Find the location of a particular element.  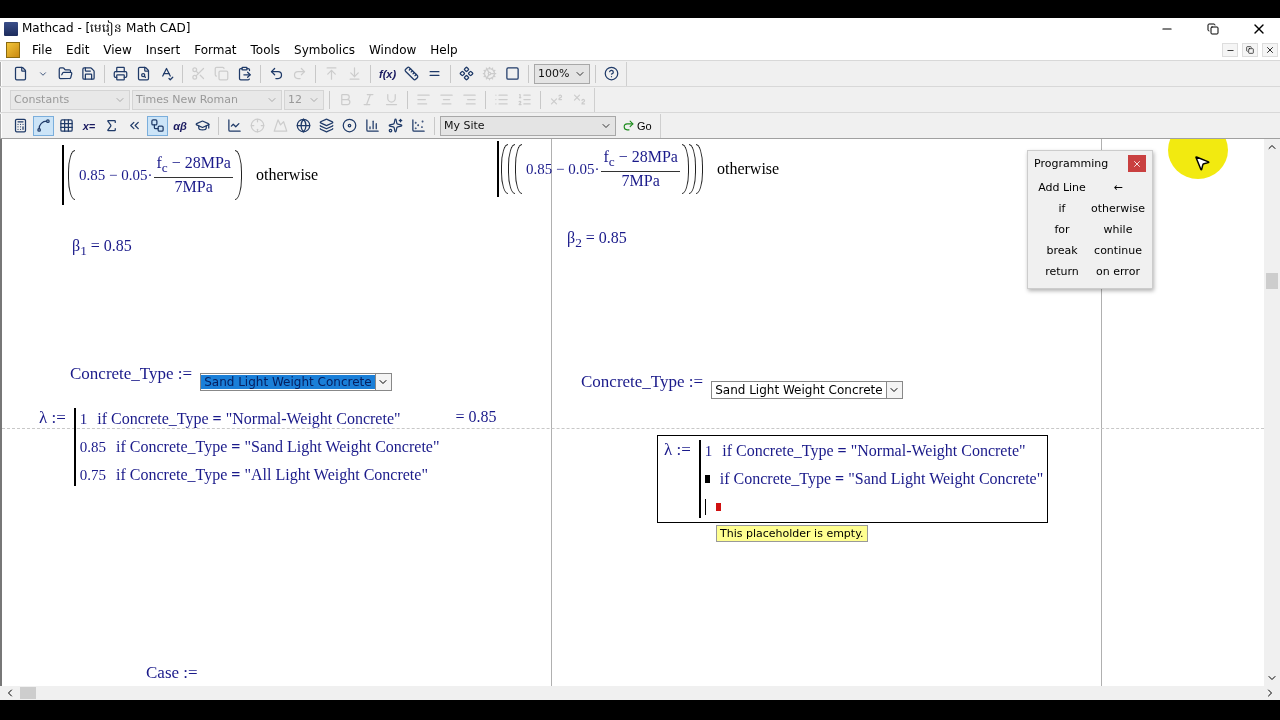

site-dropdown: My Site is located at coordinates (528, 125).